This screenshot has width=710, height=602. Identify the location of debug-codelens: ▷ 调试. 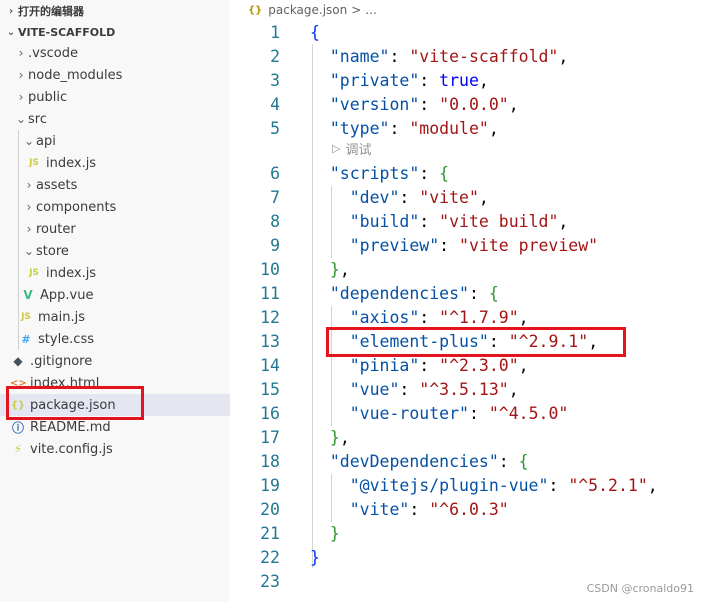
(351, 148).